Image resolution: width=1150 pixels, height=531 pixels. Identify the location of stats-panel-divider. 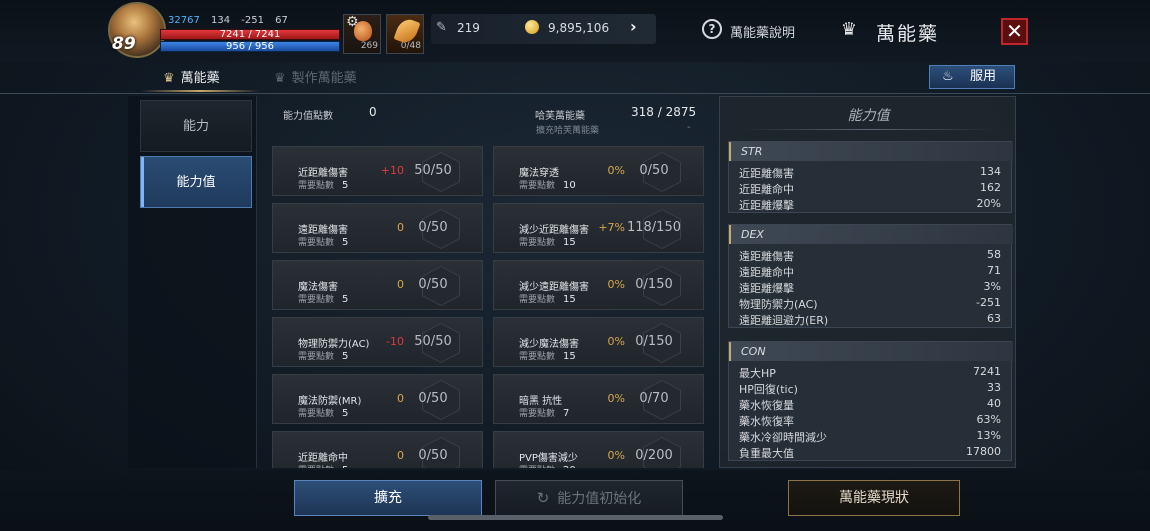
(868, 129).